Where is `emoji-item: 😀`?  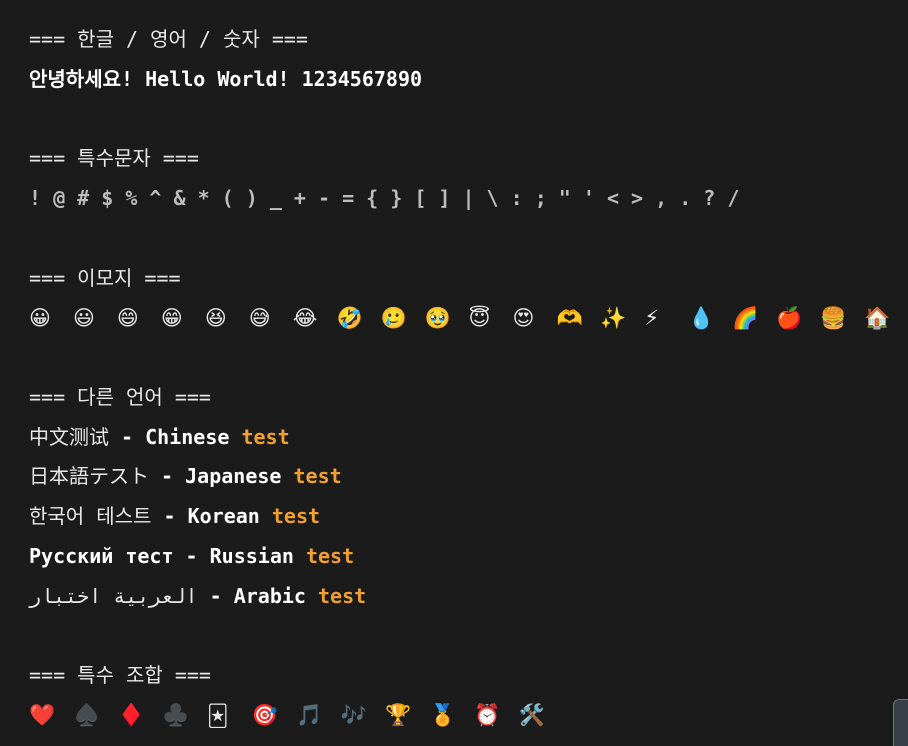
emoji-item: 😀 is located at coordinates (40, 318).